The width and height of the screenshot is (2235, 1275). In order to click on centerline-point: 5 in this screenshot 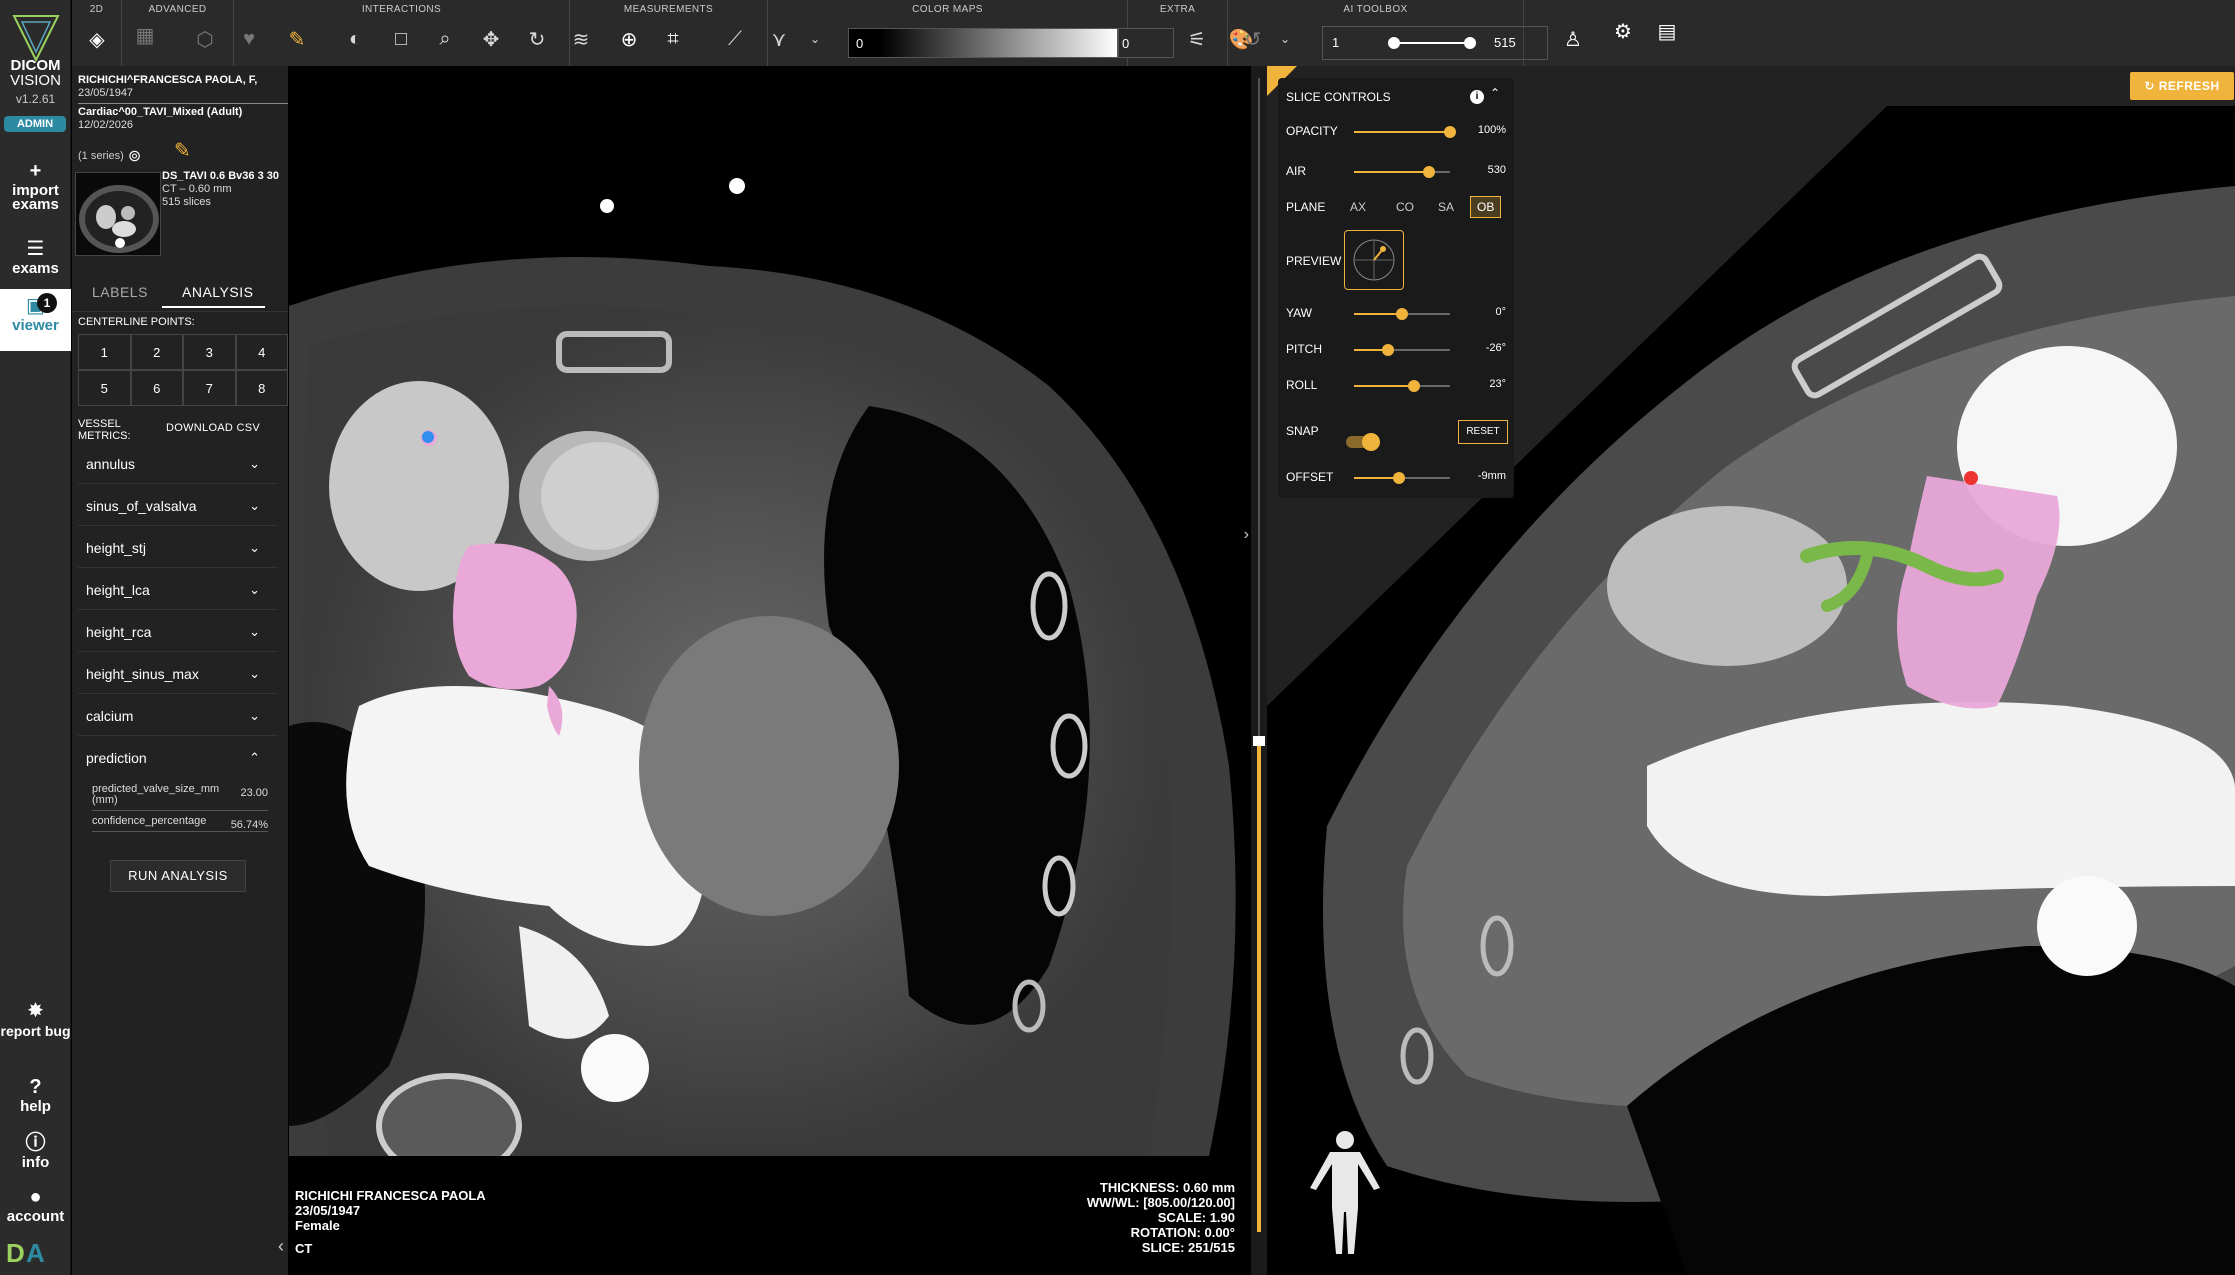, I will do `click(104, 388)`.